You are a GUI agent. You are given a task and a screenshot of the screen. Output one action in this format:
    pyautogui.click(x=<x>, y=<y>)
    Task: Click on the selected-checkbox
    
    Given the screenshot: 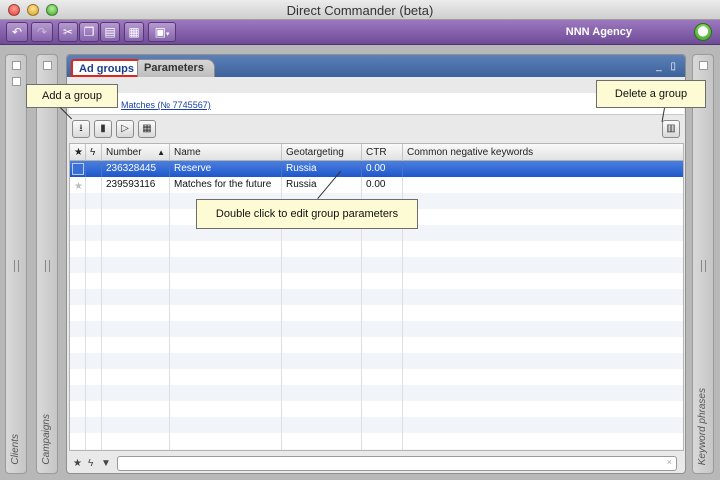 What is the action you would take?
    pyautogui.click(x=78, y=169)
    